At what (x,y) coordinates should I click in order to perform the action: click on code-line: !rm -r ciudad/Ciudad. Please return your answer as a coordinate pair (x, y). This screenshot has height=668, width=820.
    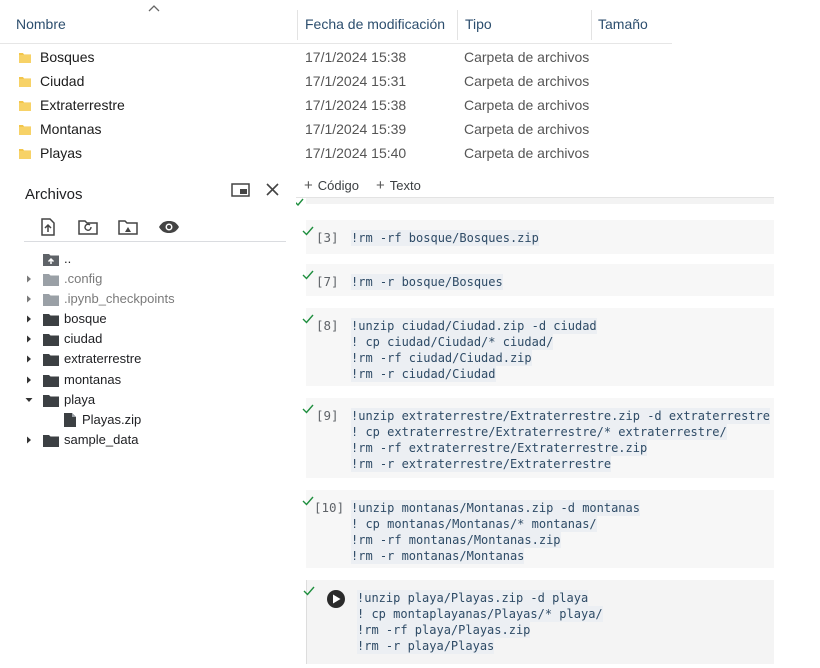
    Looking at the image, I should click on (423, 374).